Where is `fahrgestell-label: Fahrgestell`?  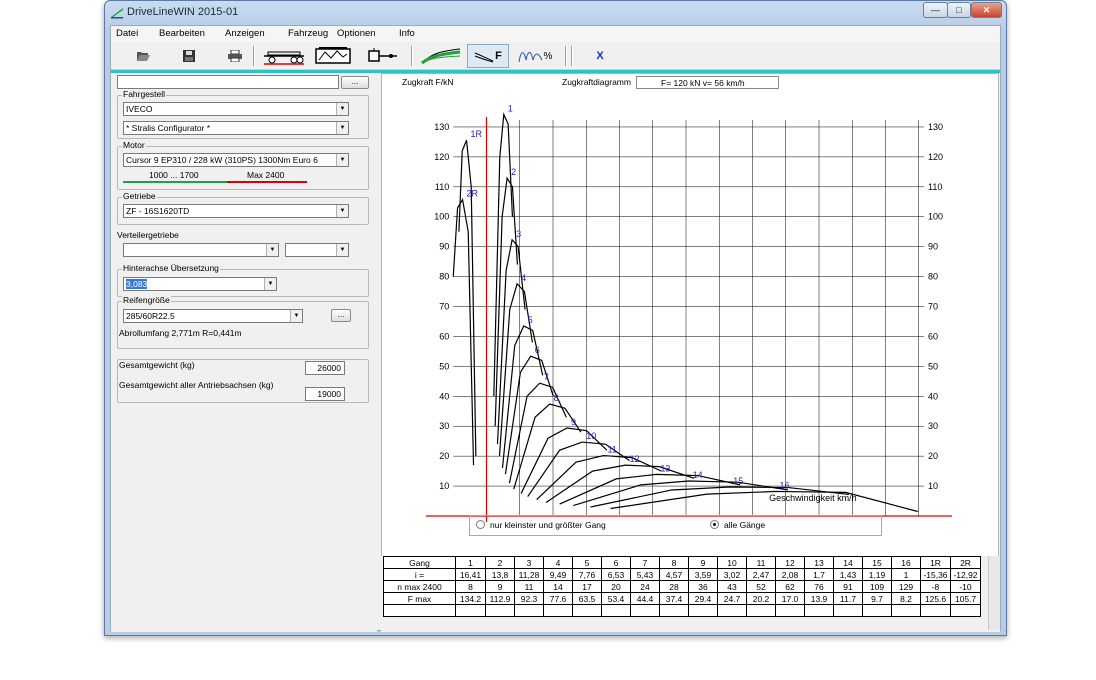 fahrgestell-label: Fahrgestell is located at coordinates (144, 94).